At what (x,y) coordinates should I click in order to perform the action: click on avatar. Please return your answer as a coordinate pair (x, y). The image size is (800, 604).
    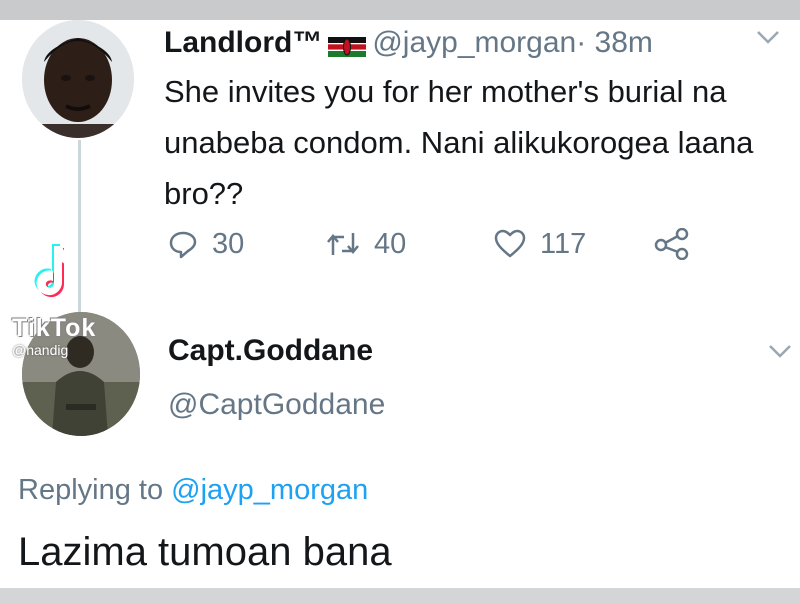
    Looking at the image, I should click on (78, 79).